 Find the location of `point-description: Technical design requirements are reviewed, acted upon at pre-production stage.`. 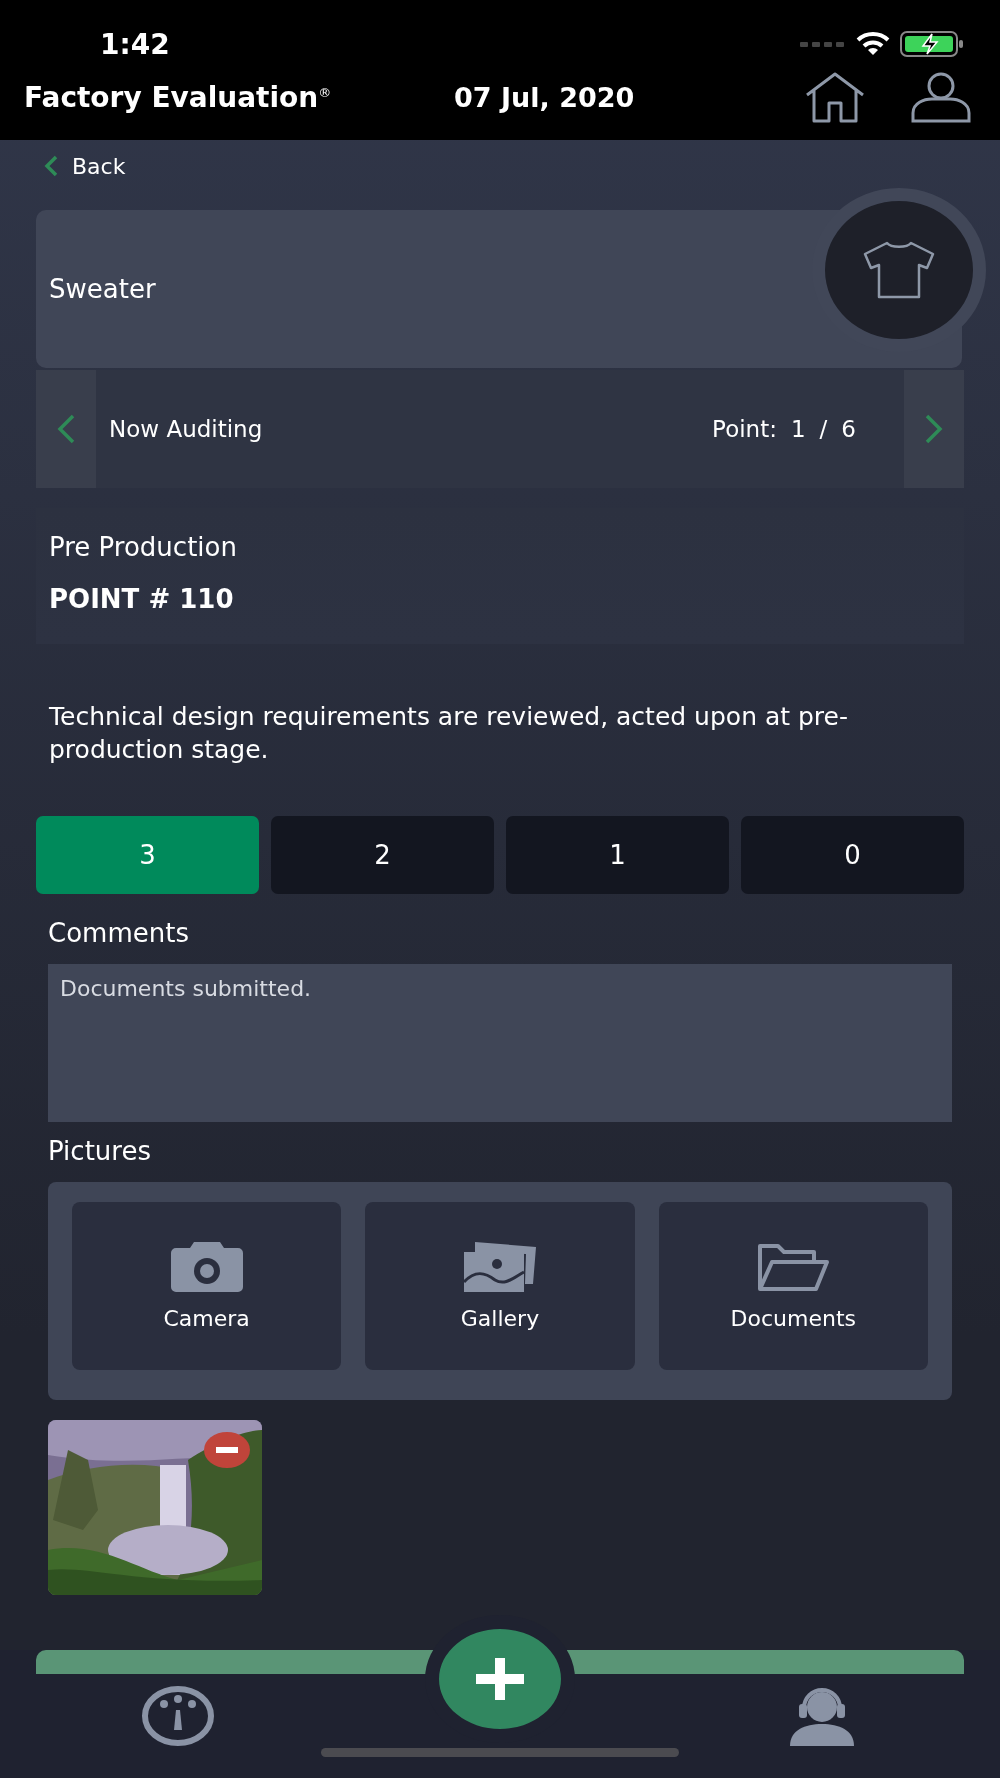

point-description: Technical design requirements are reviewed, acted upon at pre-production stage. is located at coordinates (449, 733).